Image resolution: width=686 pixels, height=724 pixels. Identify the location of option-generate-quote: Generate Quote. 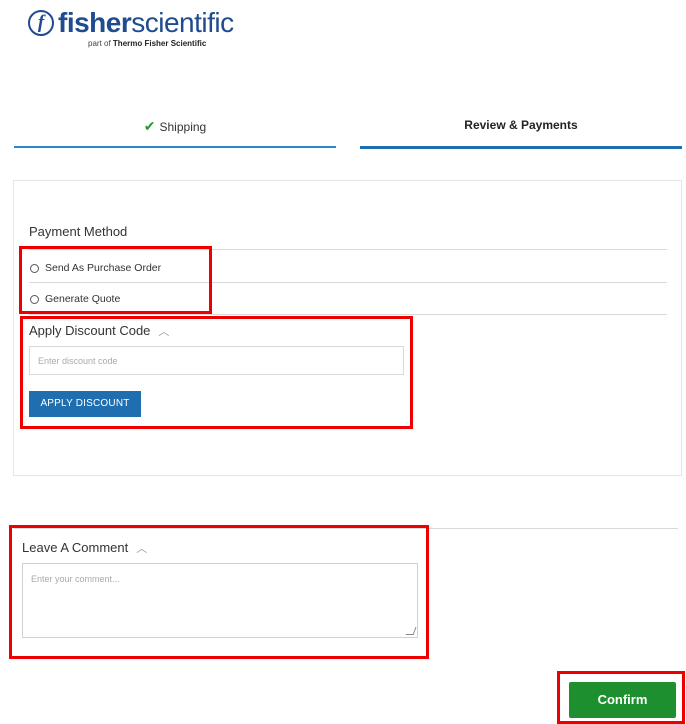
(75, 299).